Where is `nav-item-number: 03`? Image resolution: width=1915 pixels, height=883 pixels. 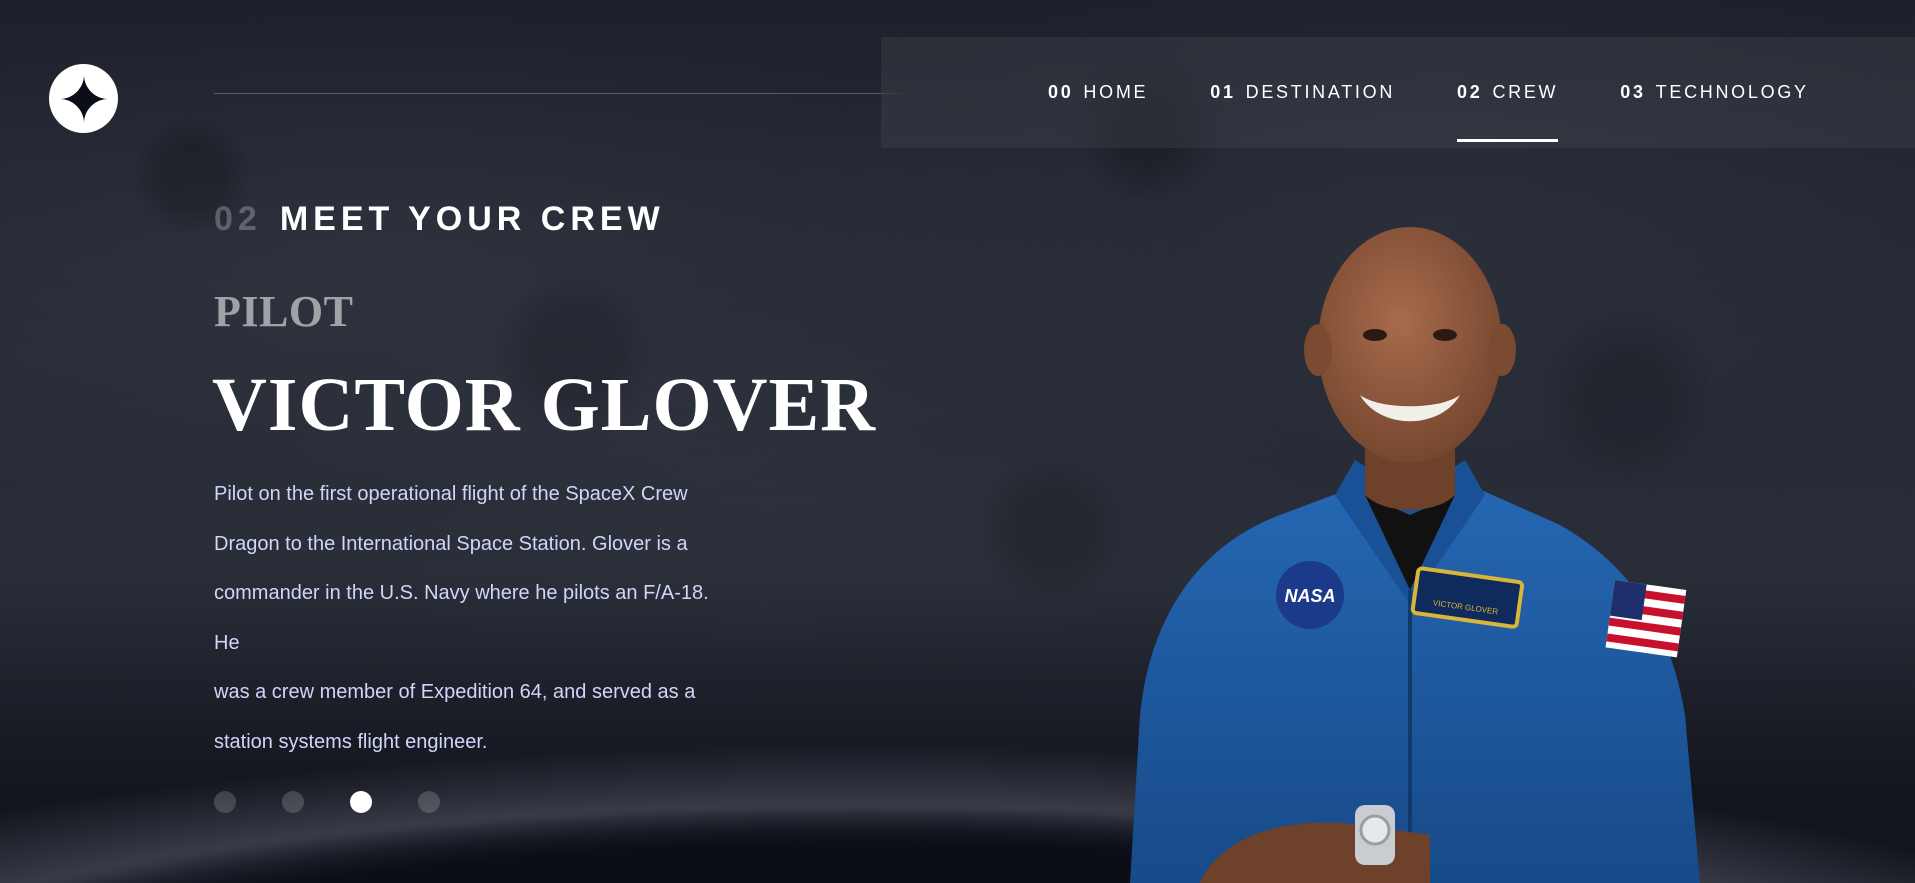 nav-item-number: 03 is located at coordinates (1633, 92).